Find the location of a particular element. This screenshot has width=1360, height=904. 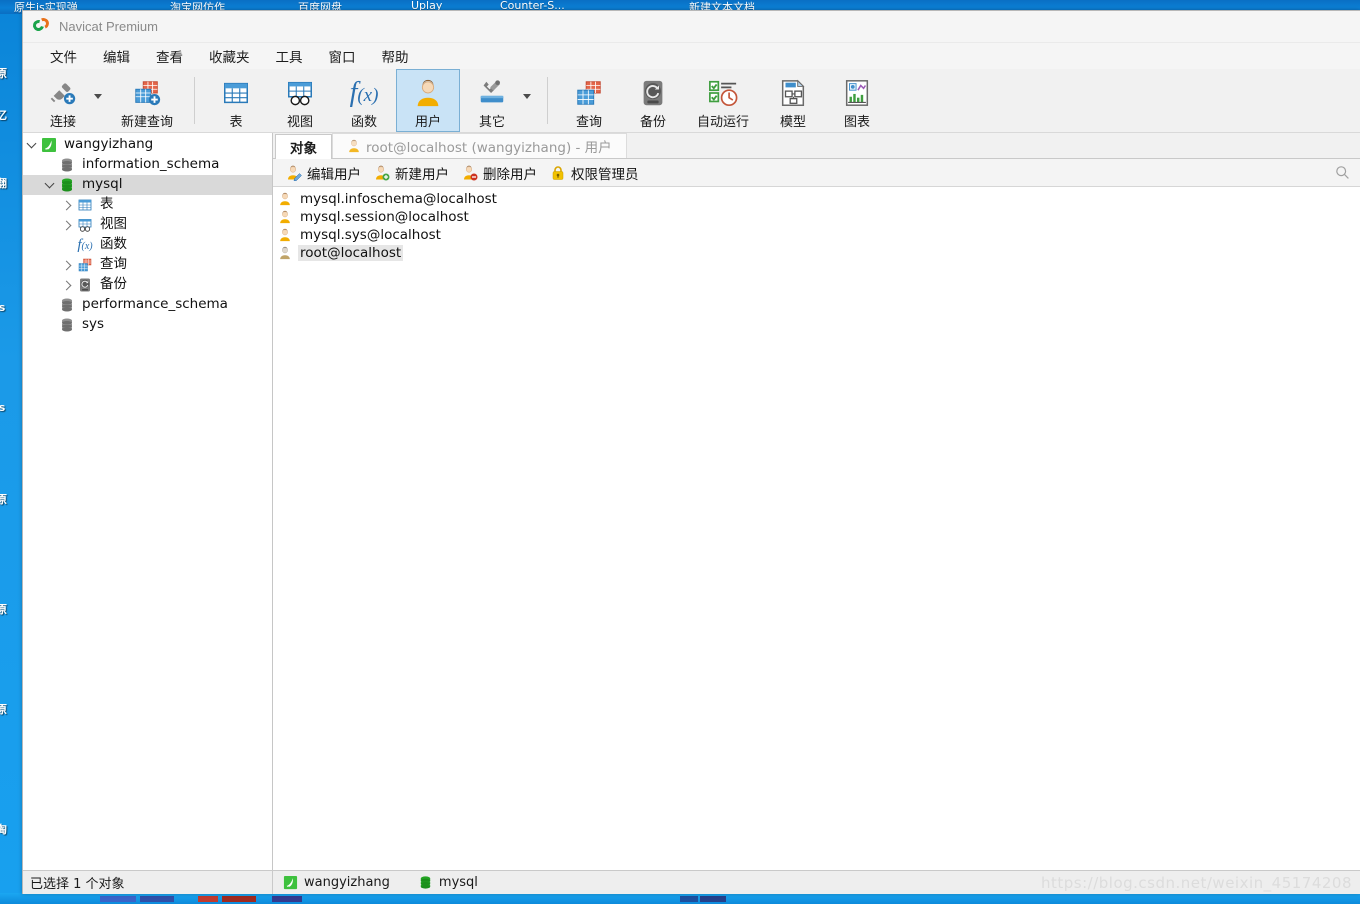

desktop-icon-label-4: js is located at coordinates (12, 408).